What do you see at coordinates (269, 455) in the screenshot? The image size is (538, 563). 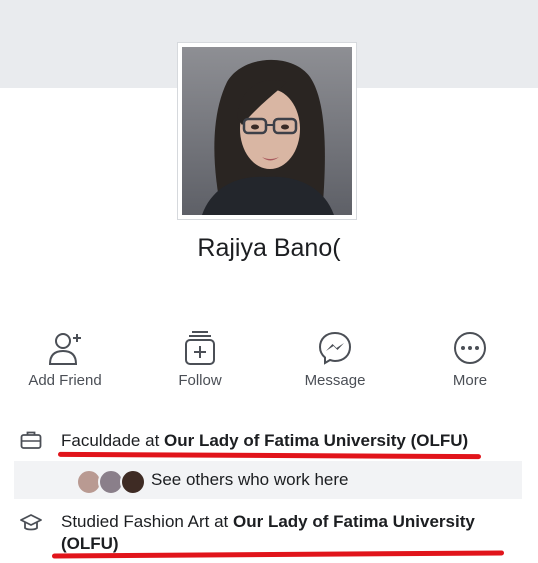 I see `work-highlight-underline` at bounding box center [269, 455].